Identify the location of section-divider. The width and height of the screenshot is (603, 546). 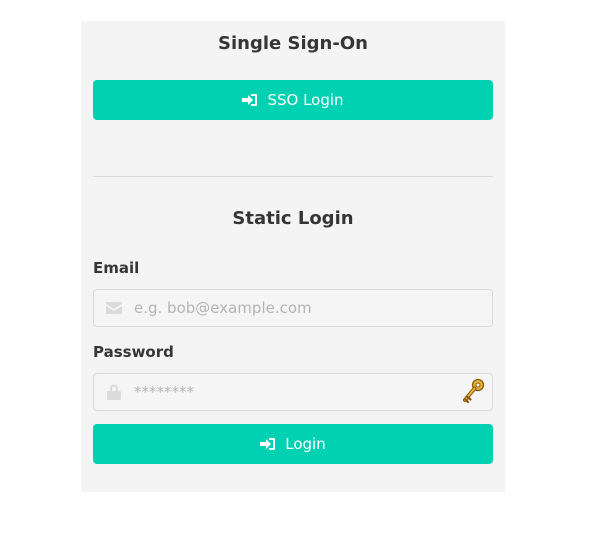
(293, 176).